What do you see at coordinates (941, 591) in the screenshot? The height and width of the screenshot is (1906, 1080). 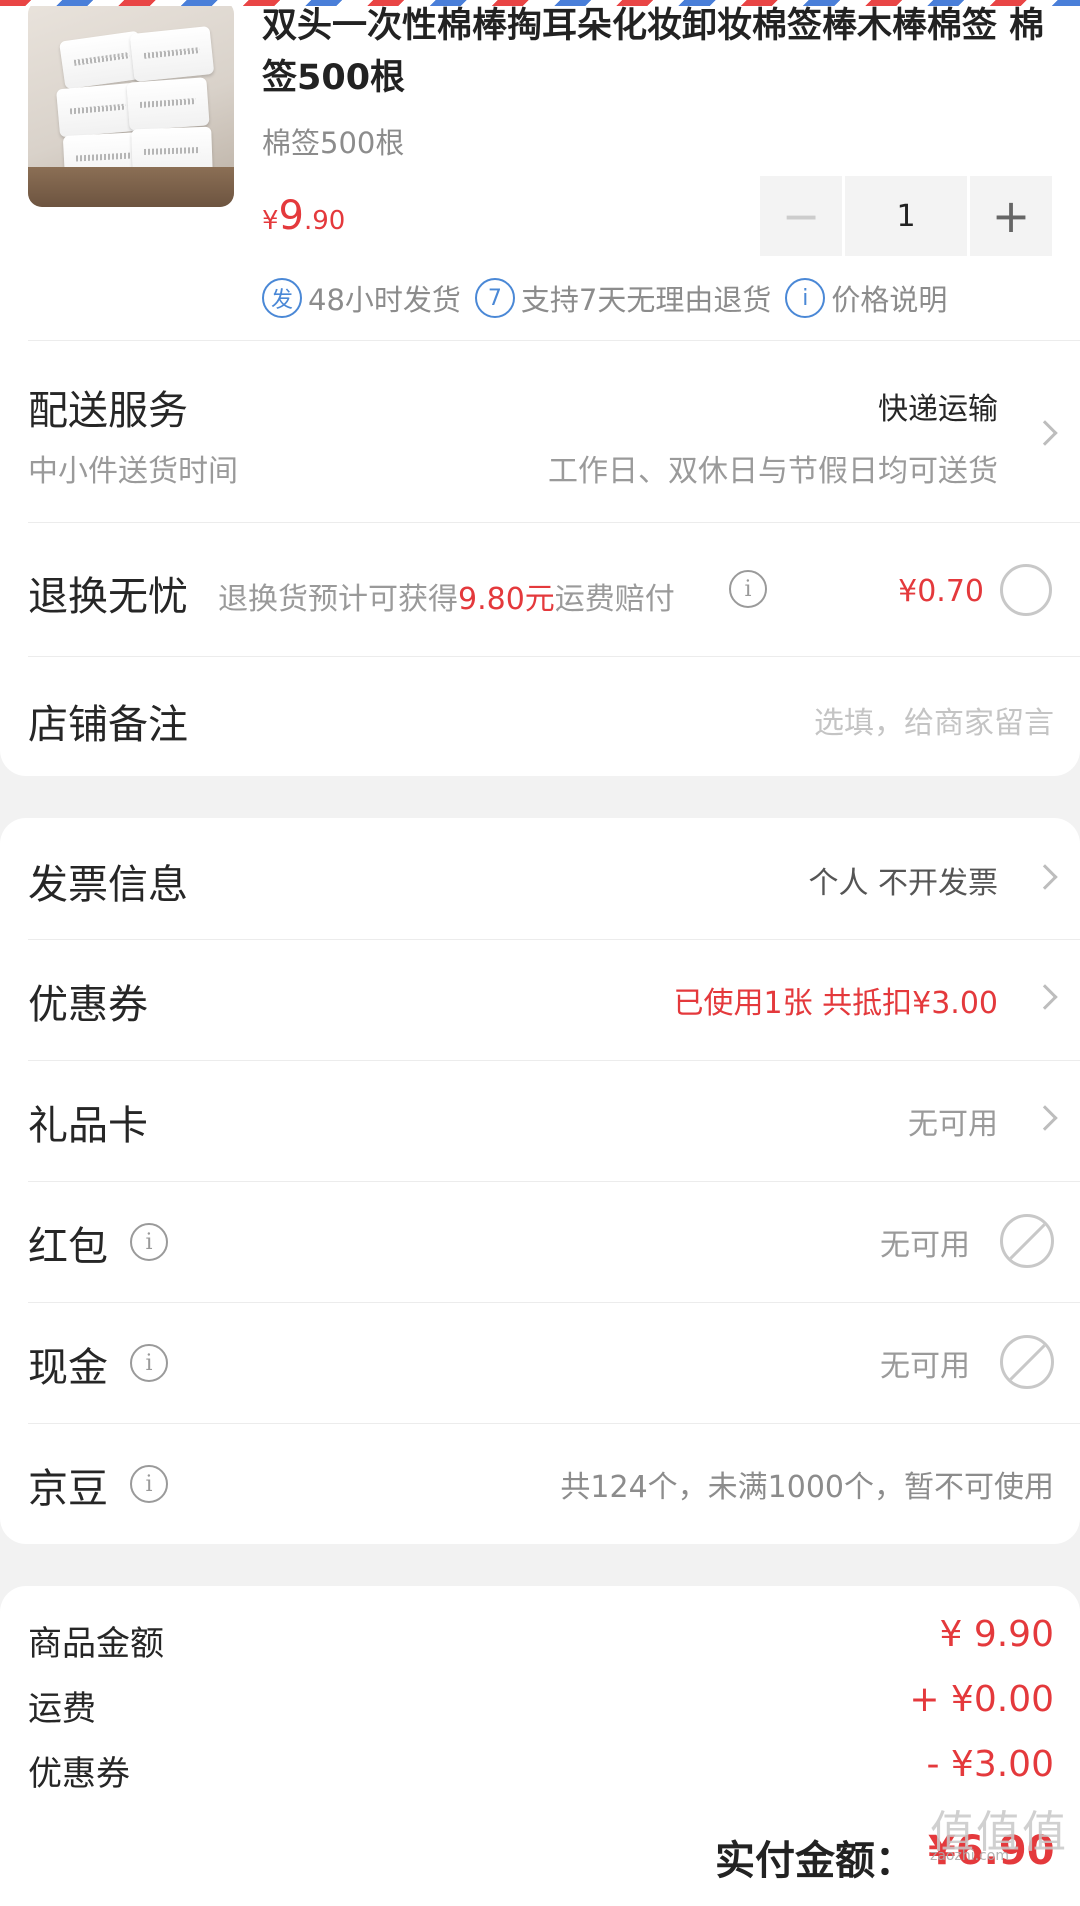 I see `return-insurance-price: ¥0.70` at bounding box center [941, 591].